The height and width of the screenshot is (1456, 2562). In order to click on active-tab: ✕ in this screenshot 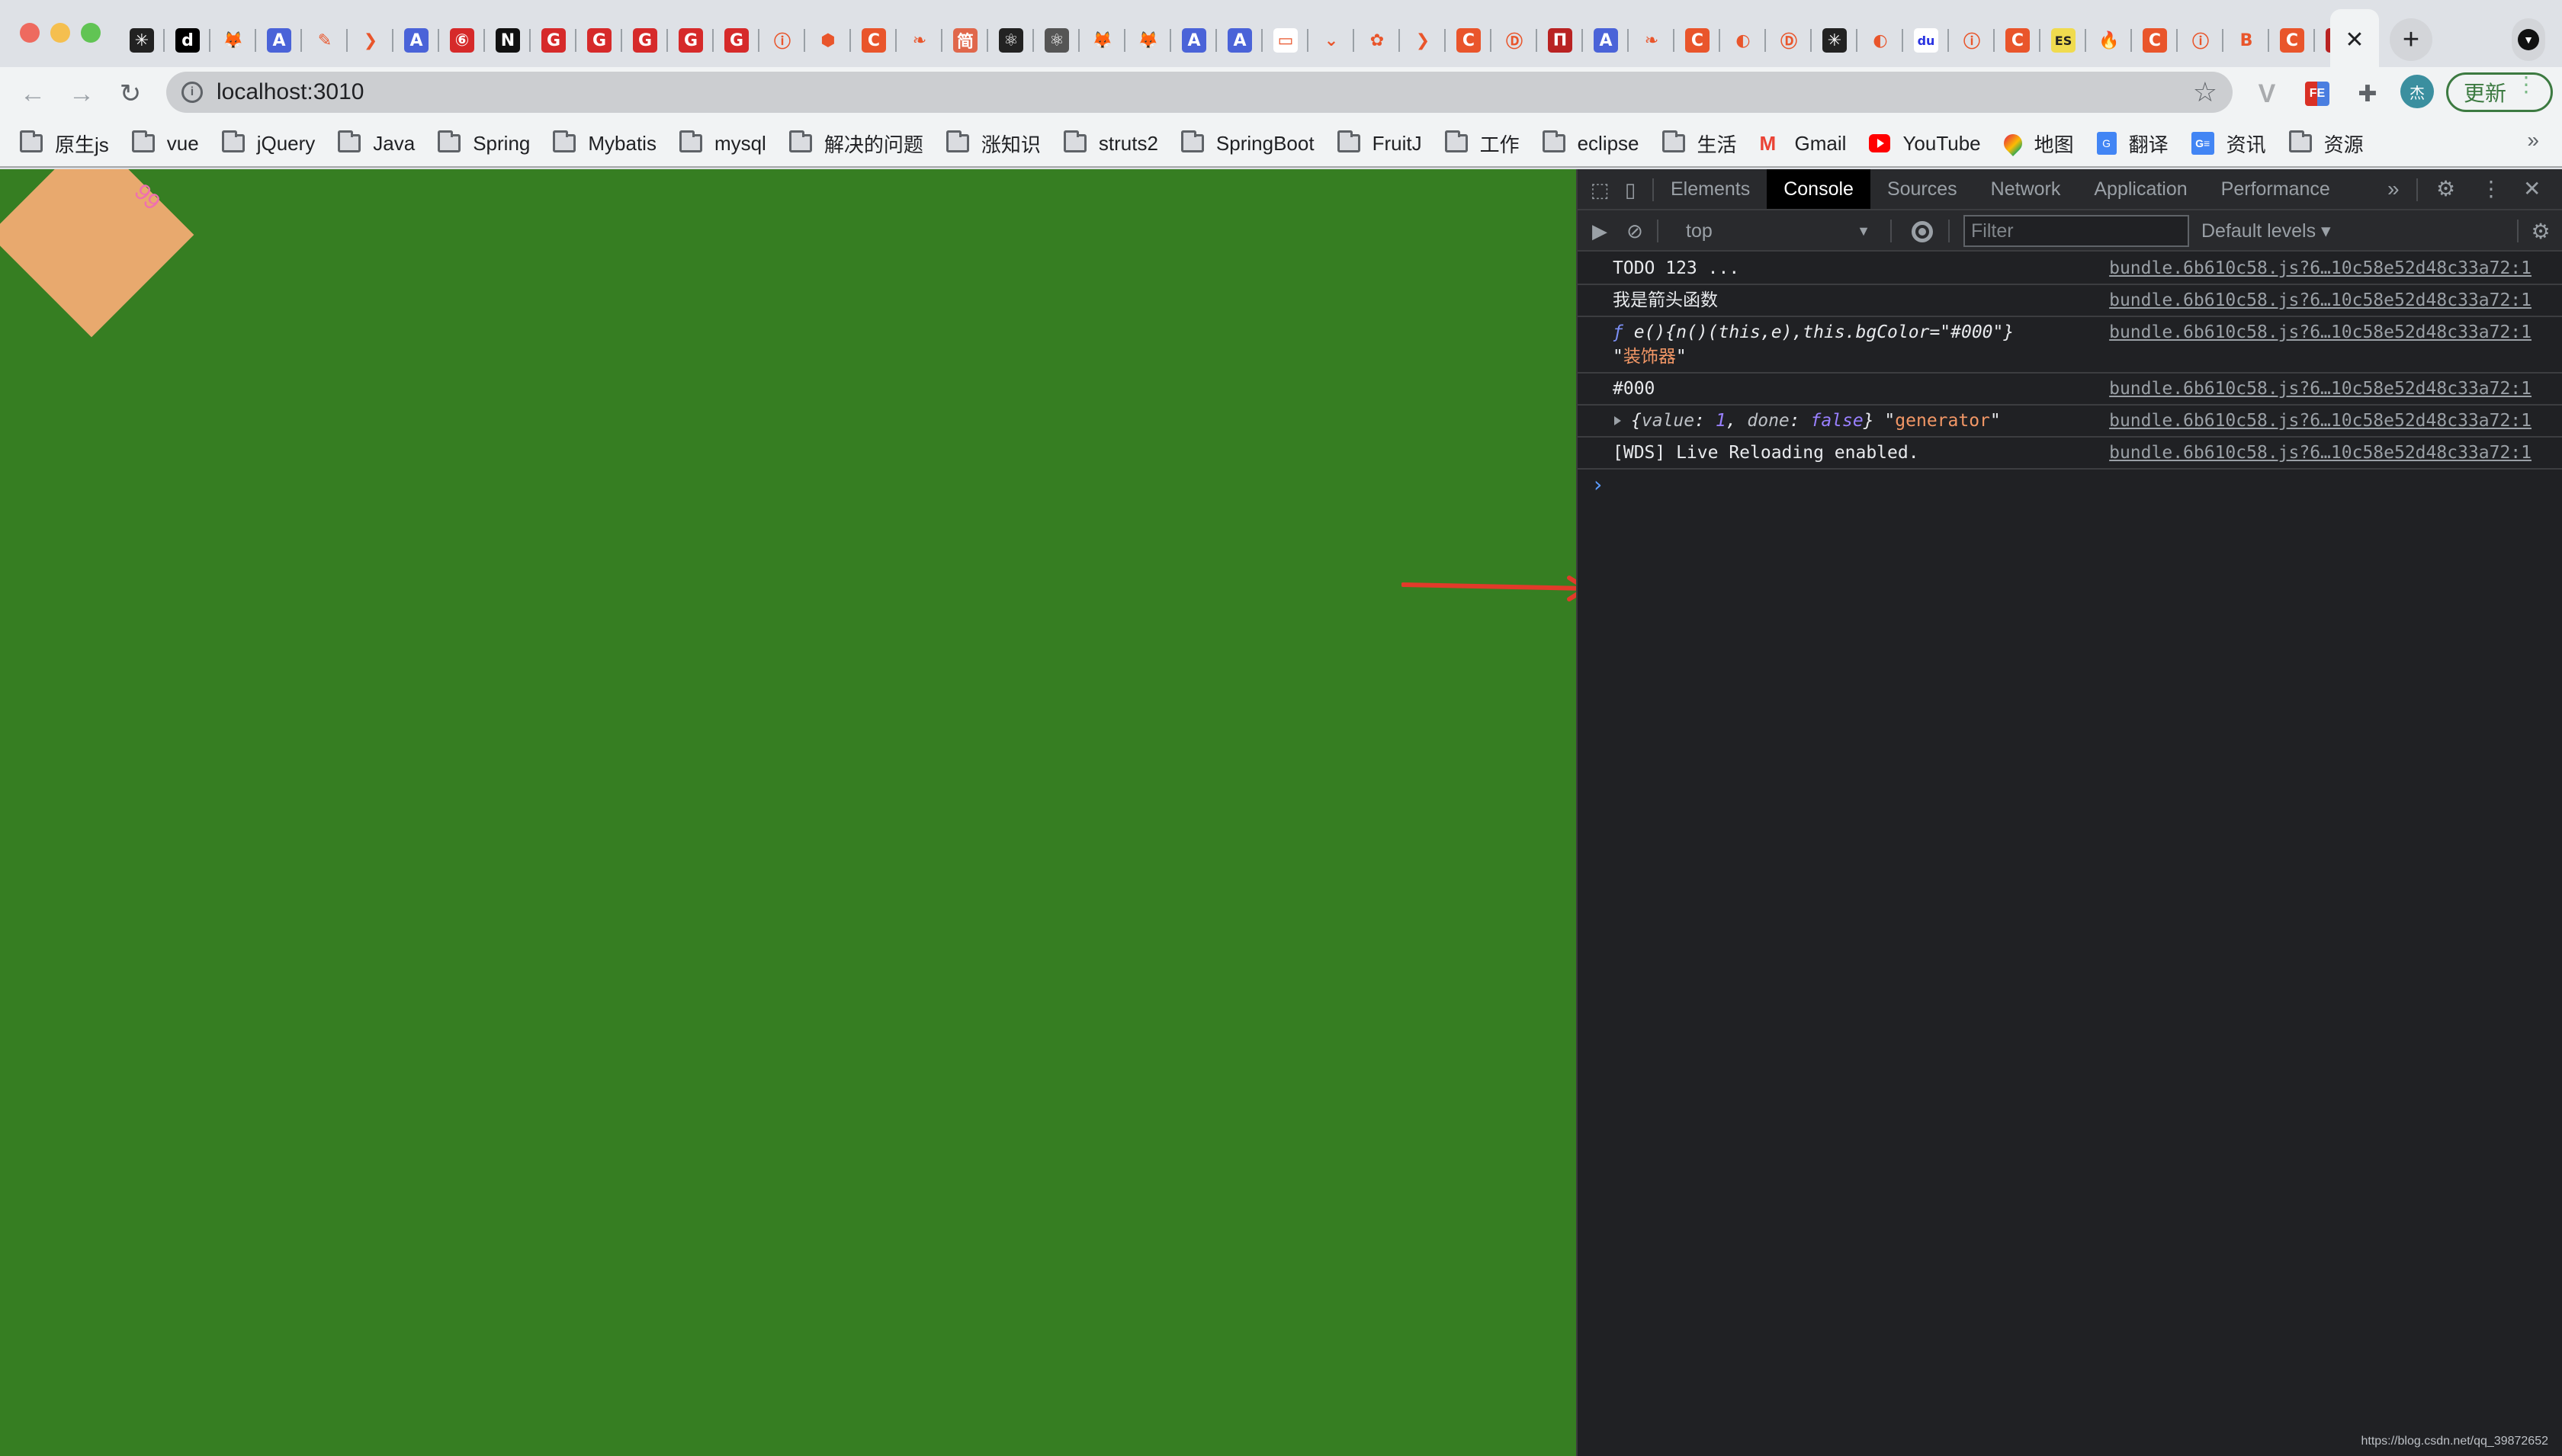, I will do `click(2354, 39)`.